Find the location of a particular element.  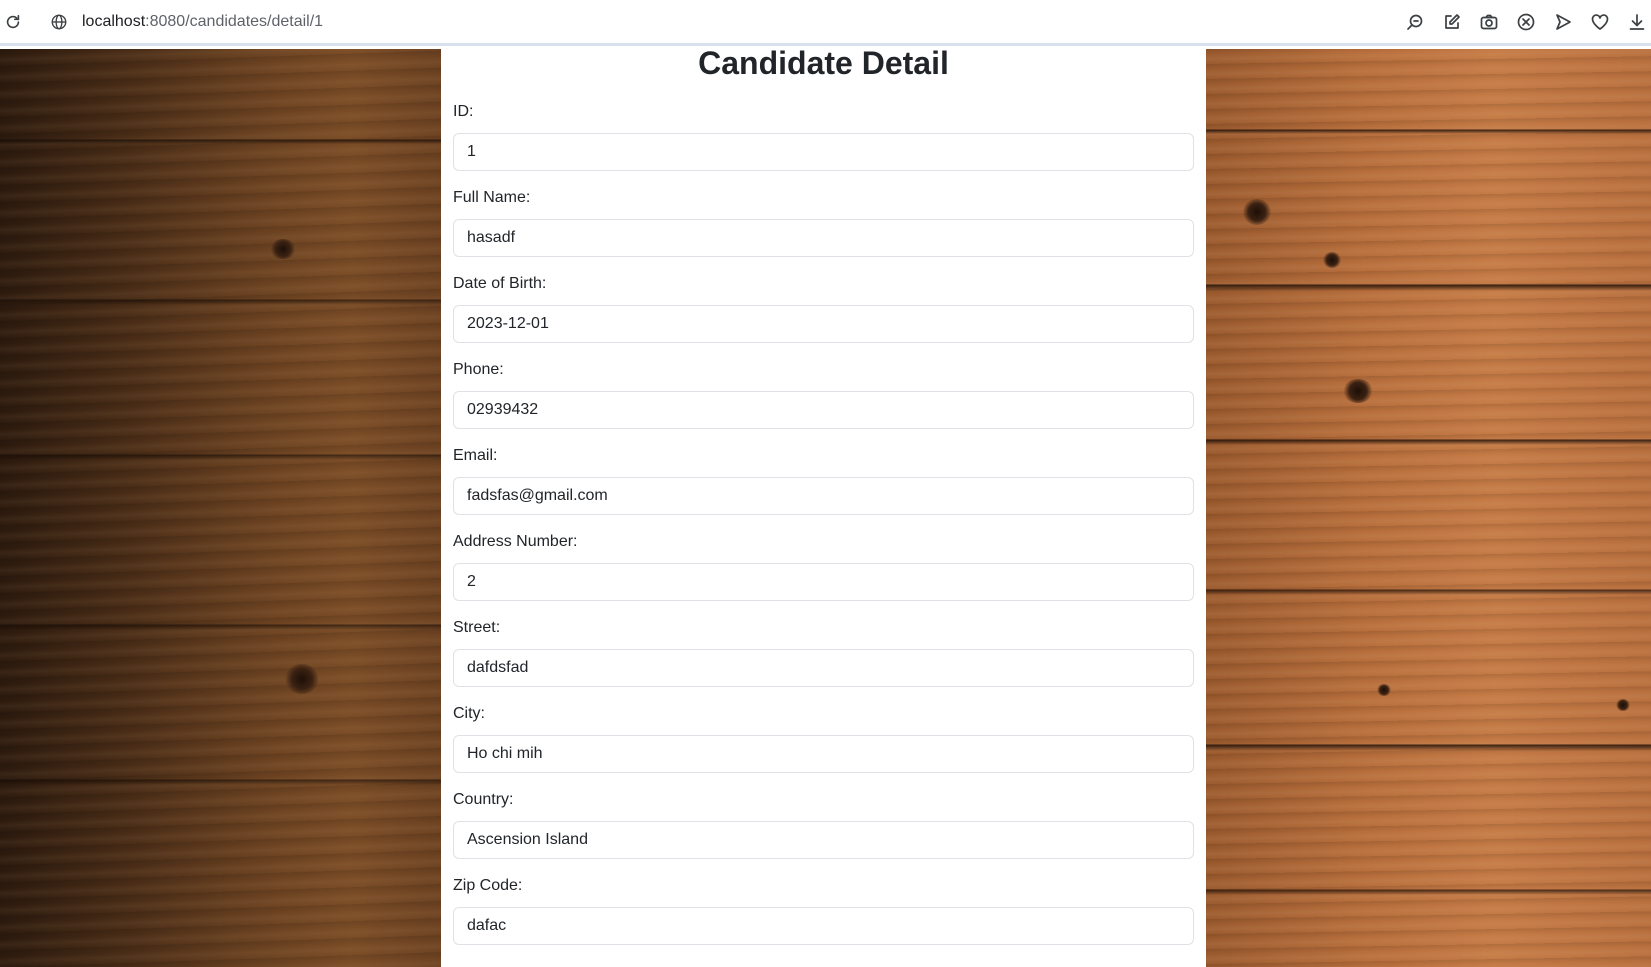

date-of-birth-field is located at coordinates (823, 324).